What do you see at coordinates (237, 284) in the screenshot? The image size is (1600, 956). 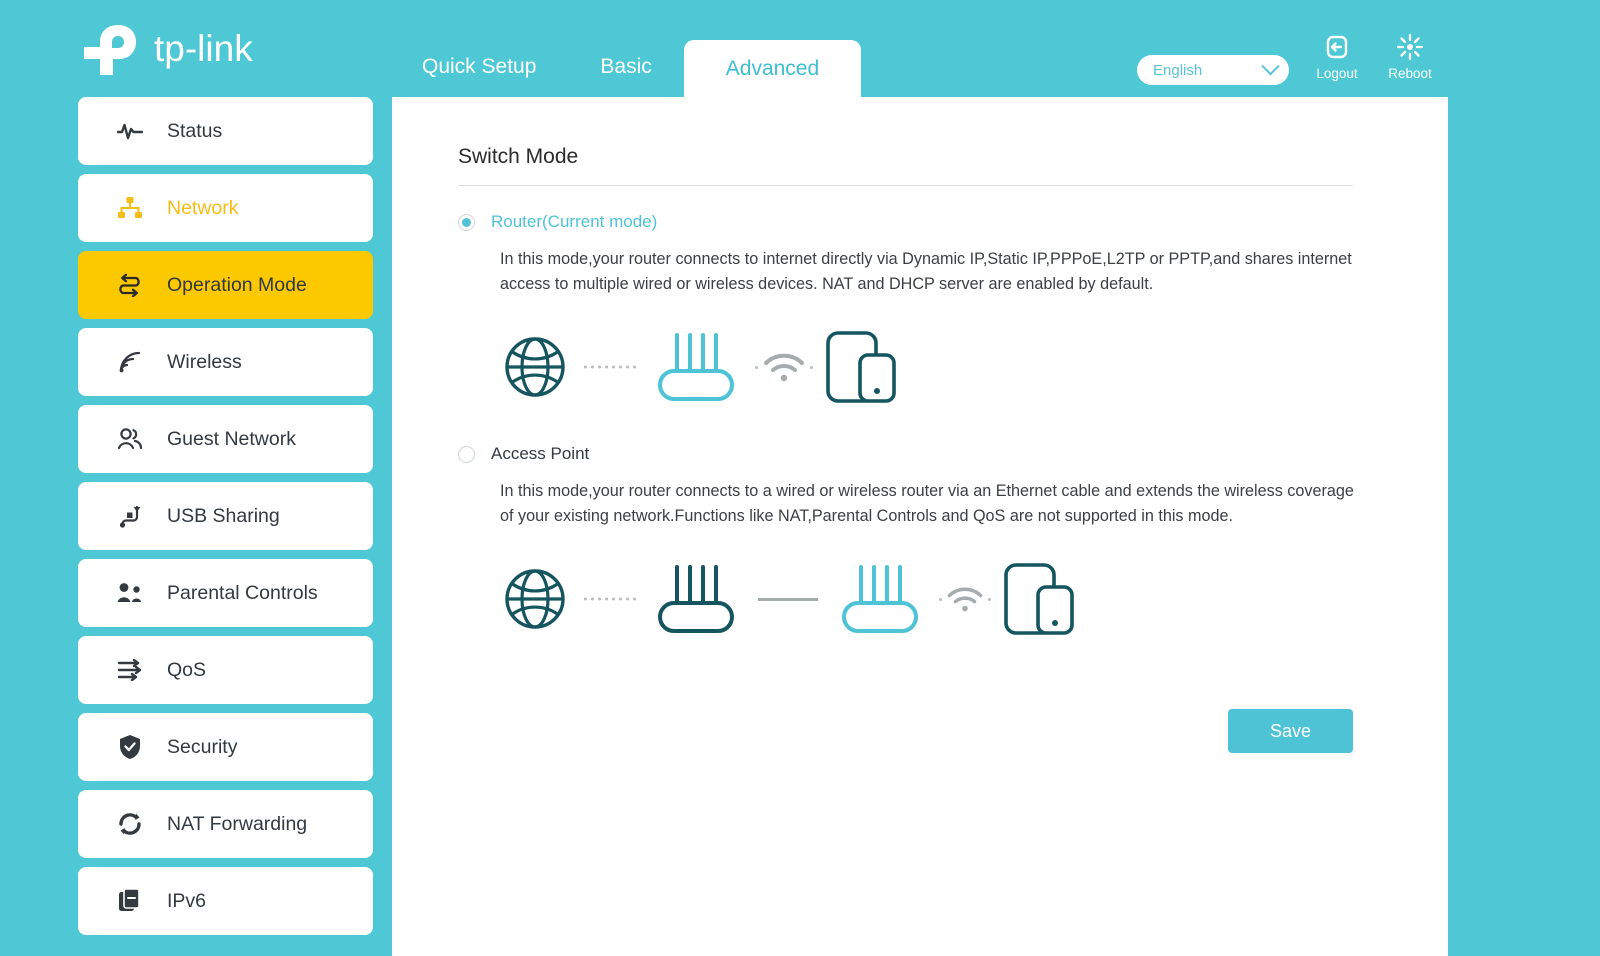 I see `sidebar-item-label: Operation Mode` at bounding box center [237, 284].